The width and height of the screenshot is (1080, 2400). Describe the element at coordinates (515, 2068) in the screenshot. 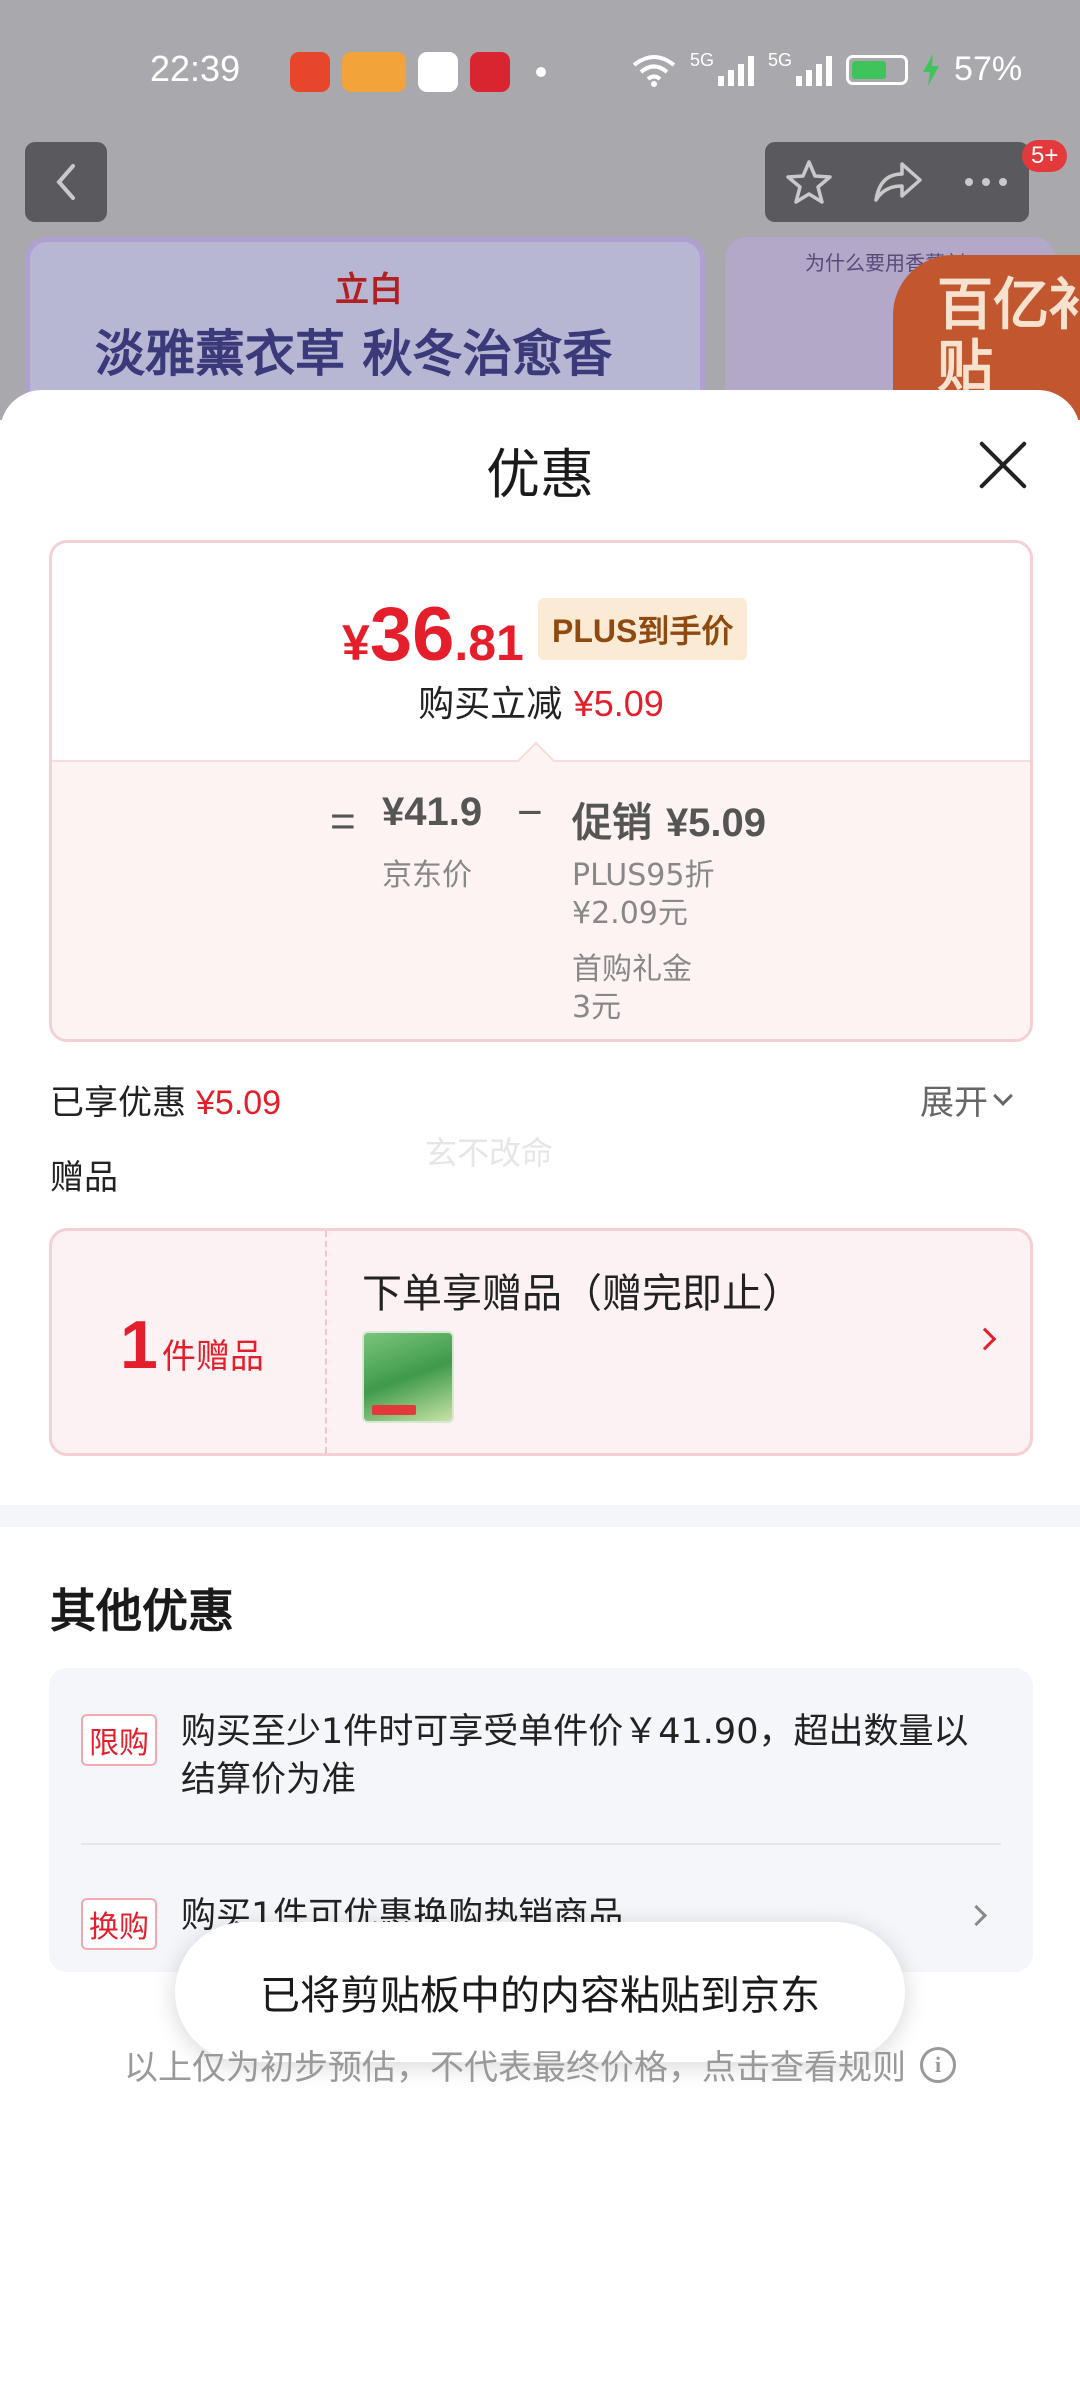

I see `footnote-text: 以上仅为初步预估，不代表最终价格，点击查看规则` at that location.